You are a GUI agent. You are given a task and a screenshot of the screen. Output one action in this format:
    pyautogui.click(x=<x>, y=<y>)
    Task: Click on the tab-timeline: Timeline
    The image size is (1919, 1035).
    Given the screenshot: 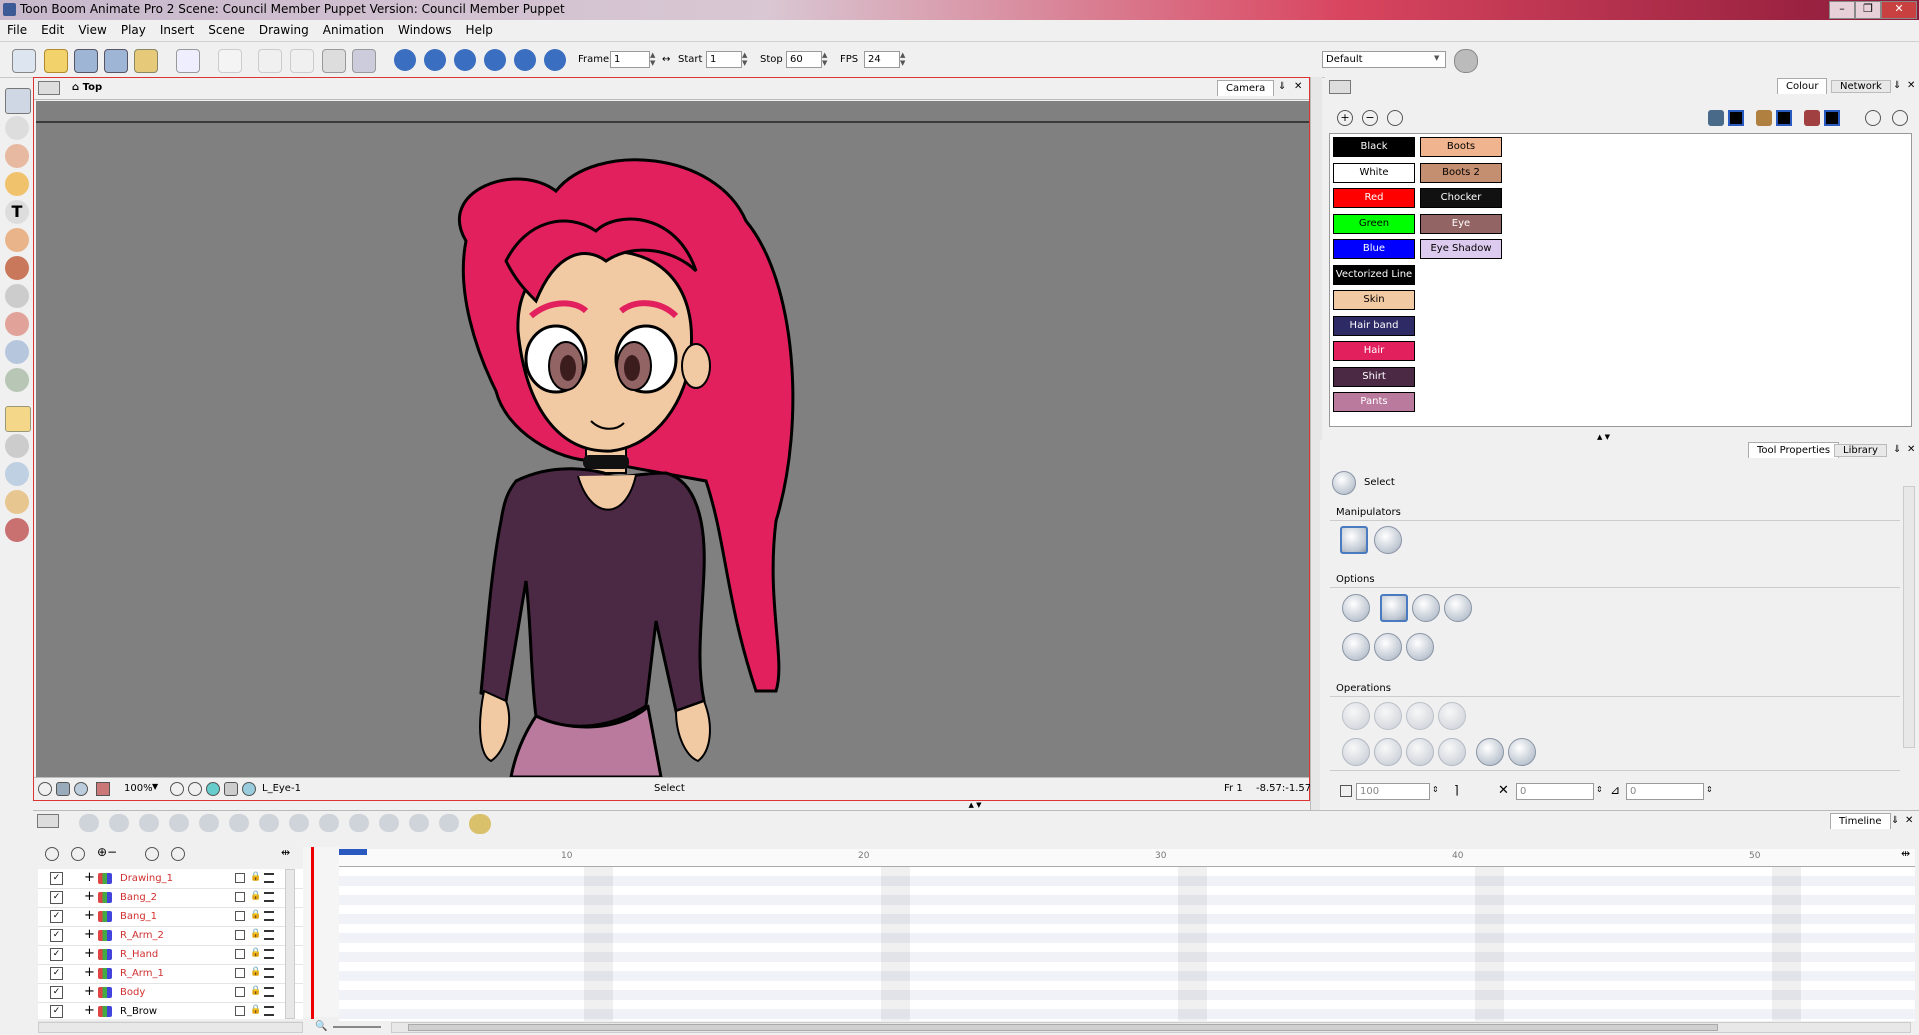 What is the action you would take?
    pyautogui.click(x=1860, y=821)
    